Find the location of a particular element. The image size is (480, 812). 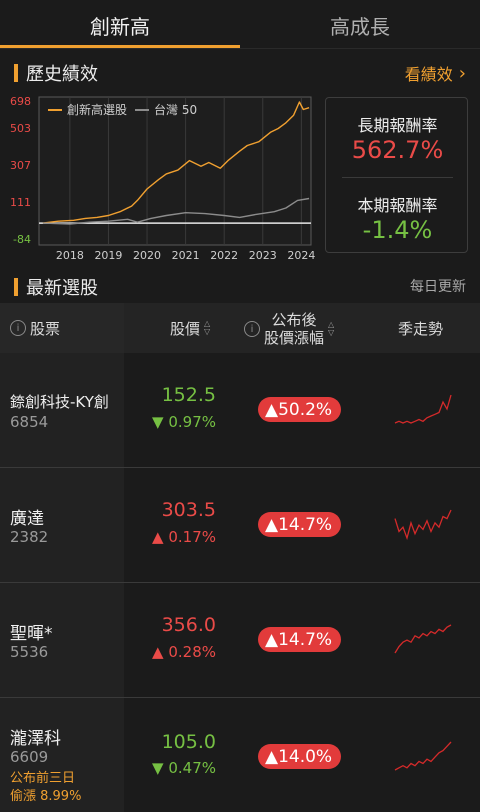

stock-price: 356.0 is located at coordinates (188, 625).